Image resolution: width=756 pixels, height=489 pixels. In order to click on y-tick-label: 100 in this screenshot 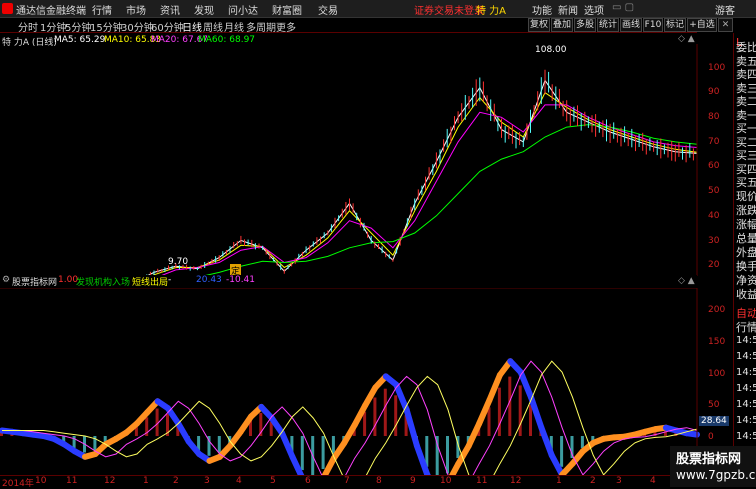, I will do `click(716, 68)`.